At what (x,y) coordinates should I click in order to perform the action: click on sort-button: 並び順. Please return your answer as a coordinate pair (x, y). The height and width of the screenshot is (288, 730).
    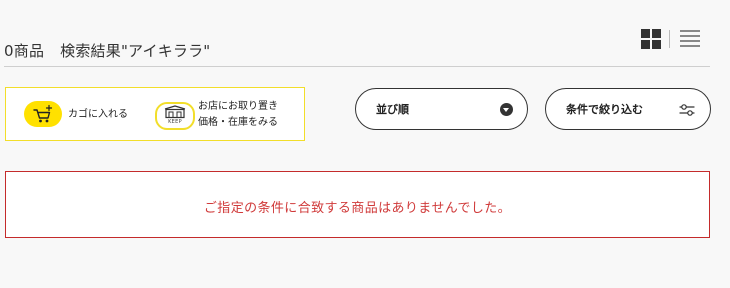
    Looking at the image, I should click on (441, 109).